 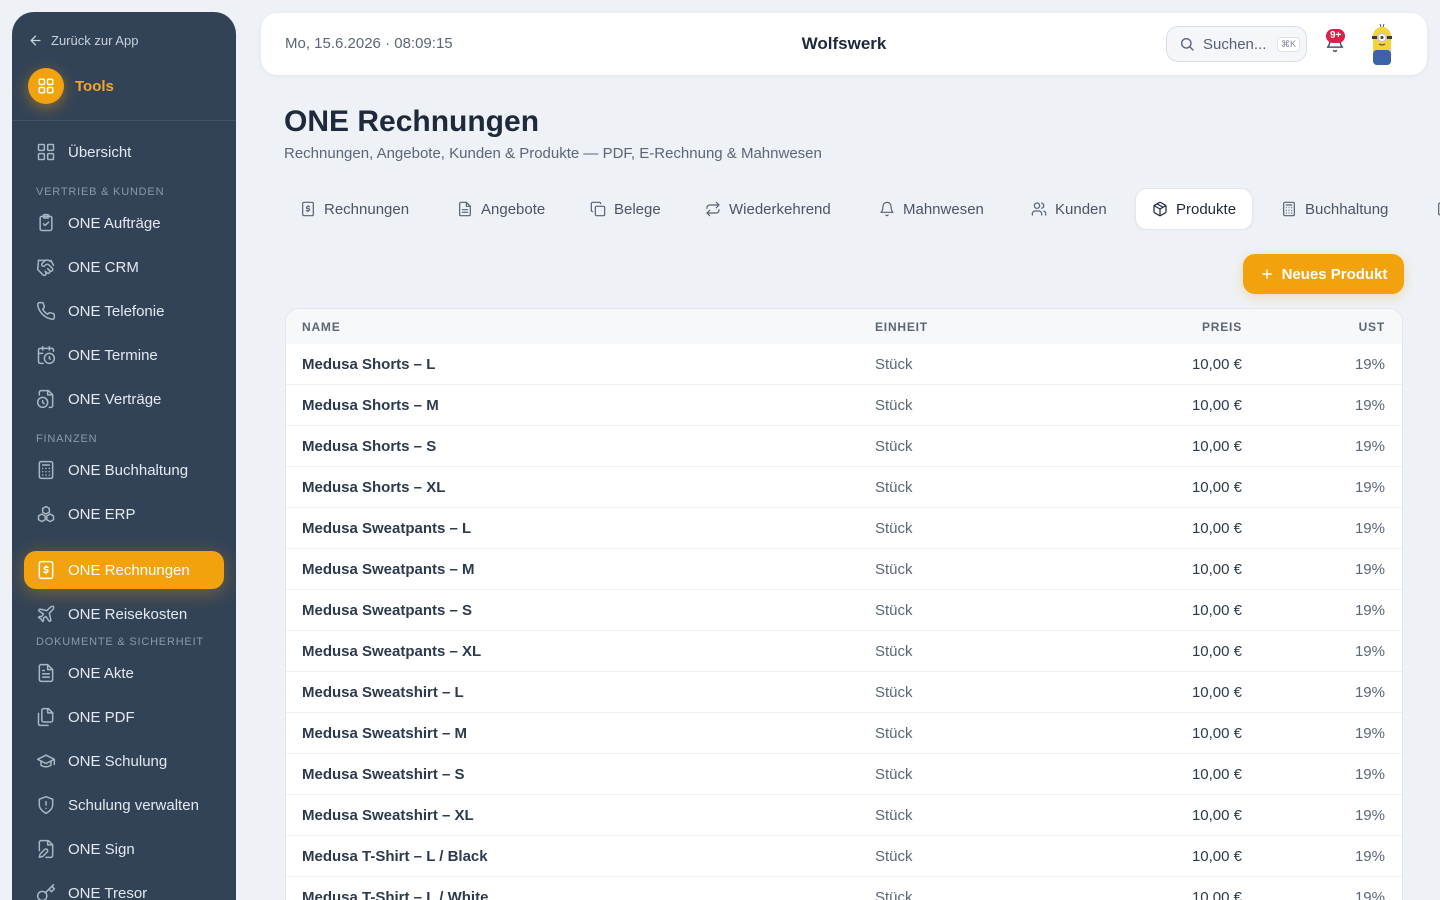 What do you see at coordinates (637, 209) in the screenshot?
I see `tab-label: Belege` at bounding box center [637, 209].